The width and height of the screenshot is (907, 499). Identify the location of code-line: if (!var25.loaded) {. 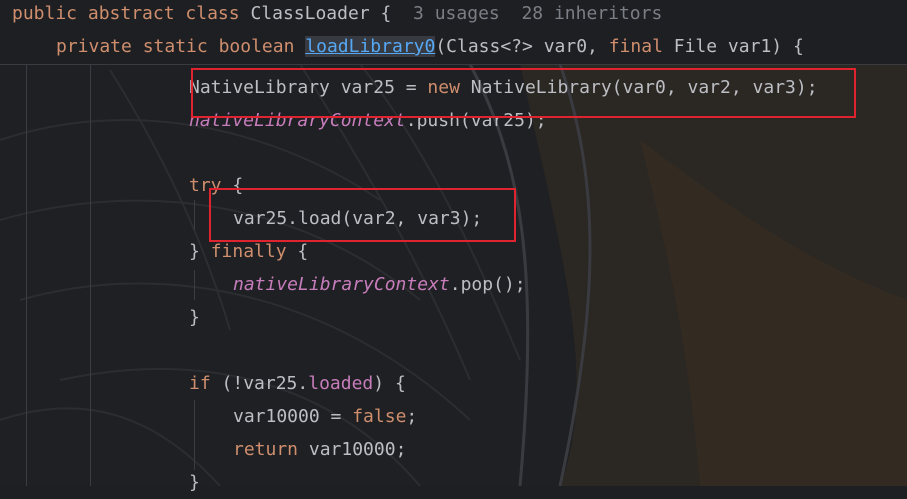
(297, 384).